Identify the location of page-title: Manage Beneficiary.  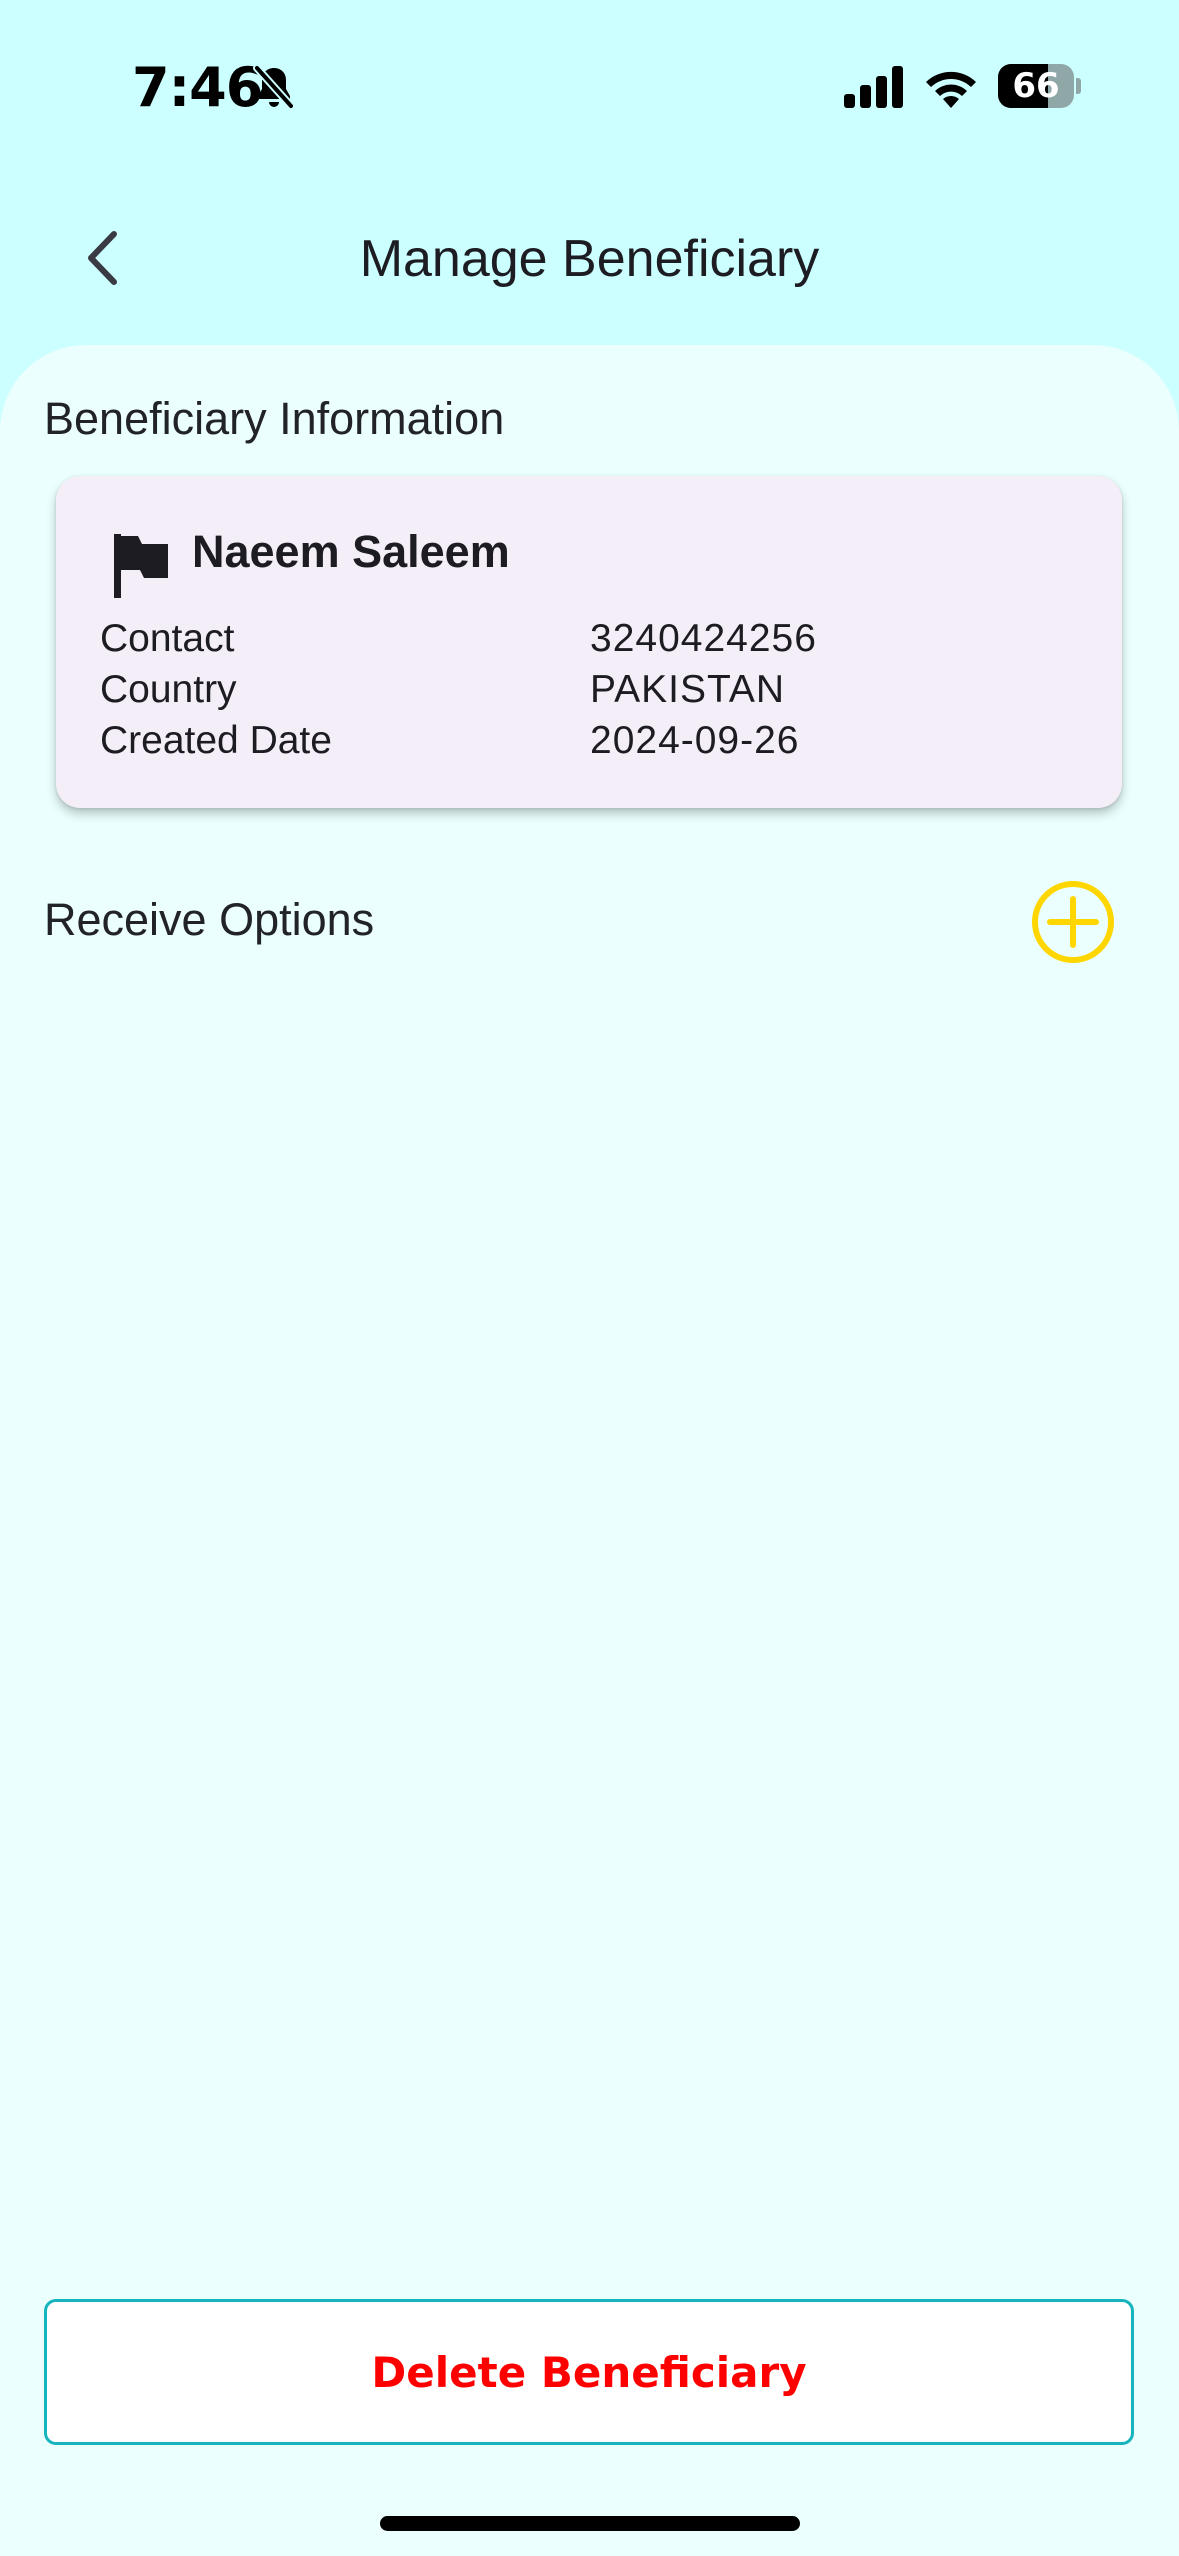
(589, 259).